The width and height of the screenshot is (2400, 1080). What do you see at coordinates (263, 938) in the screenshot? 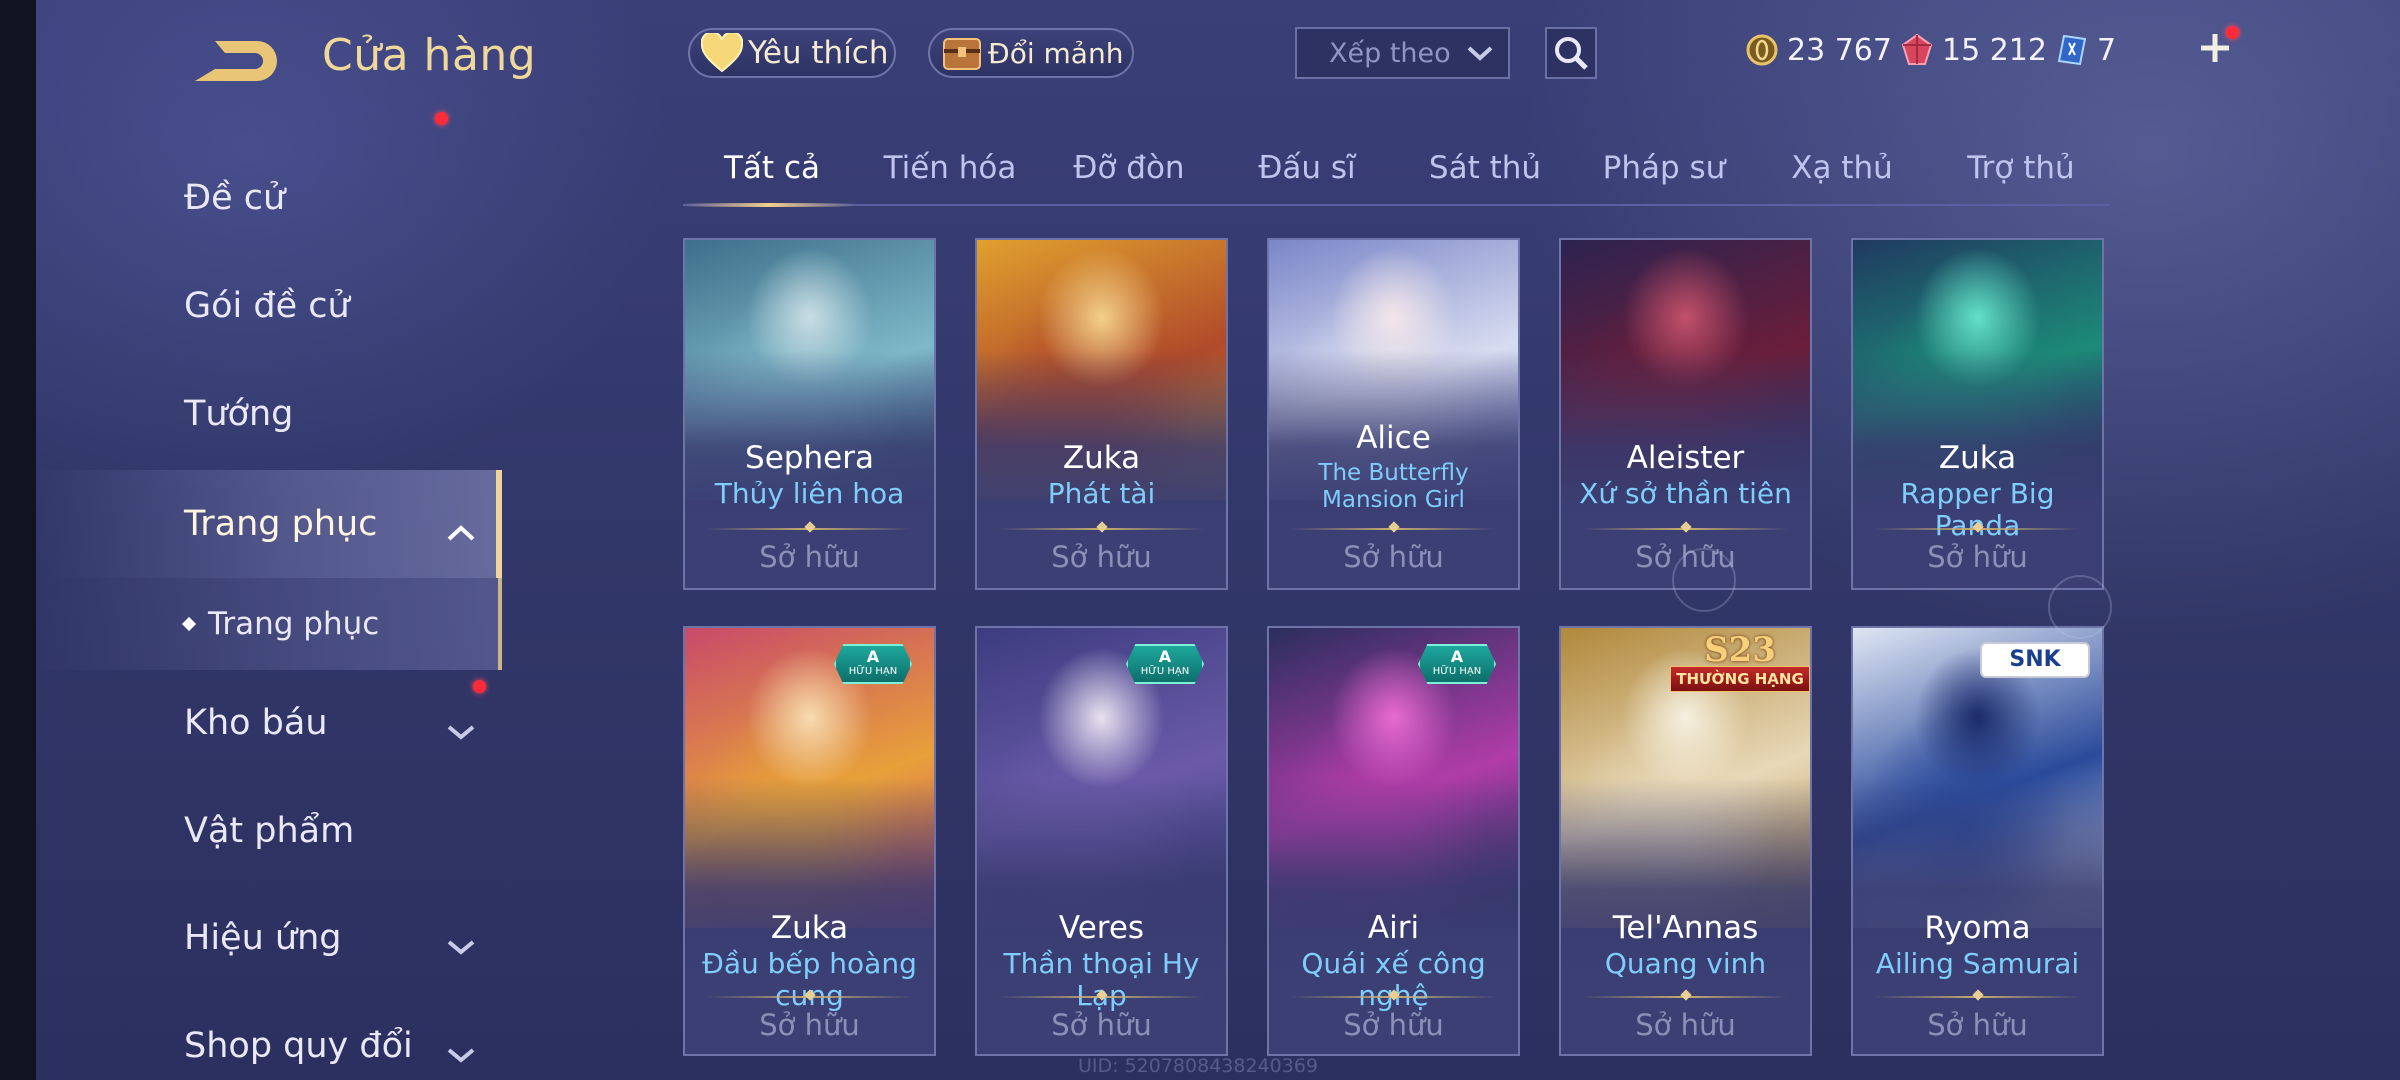
I see `sidebar-item-label: Hiệu ứng` at bounding box center [263, 938].